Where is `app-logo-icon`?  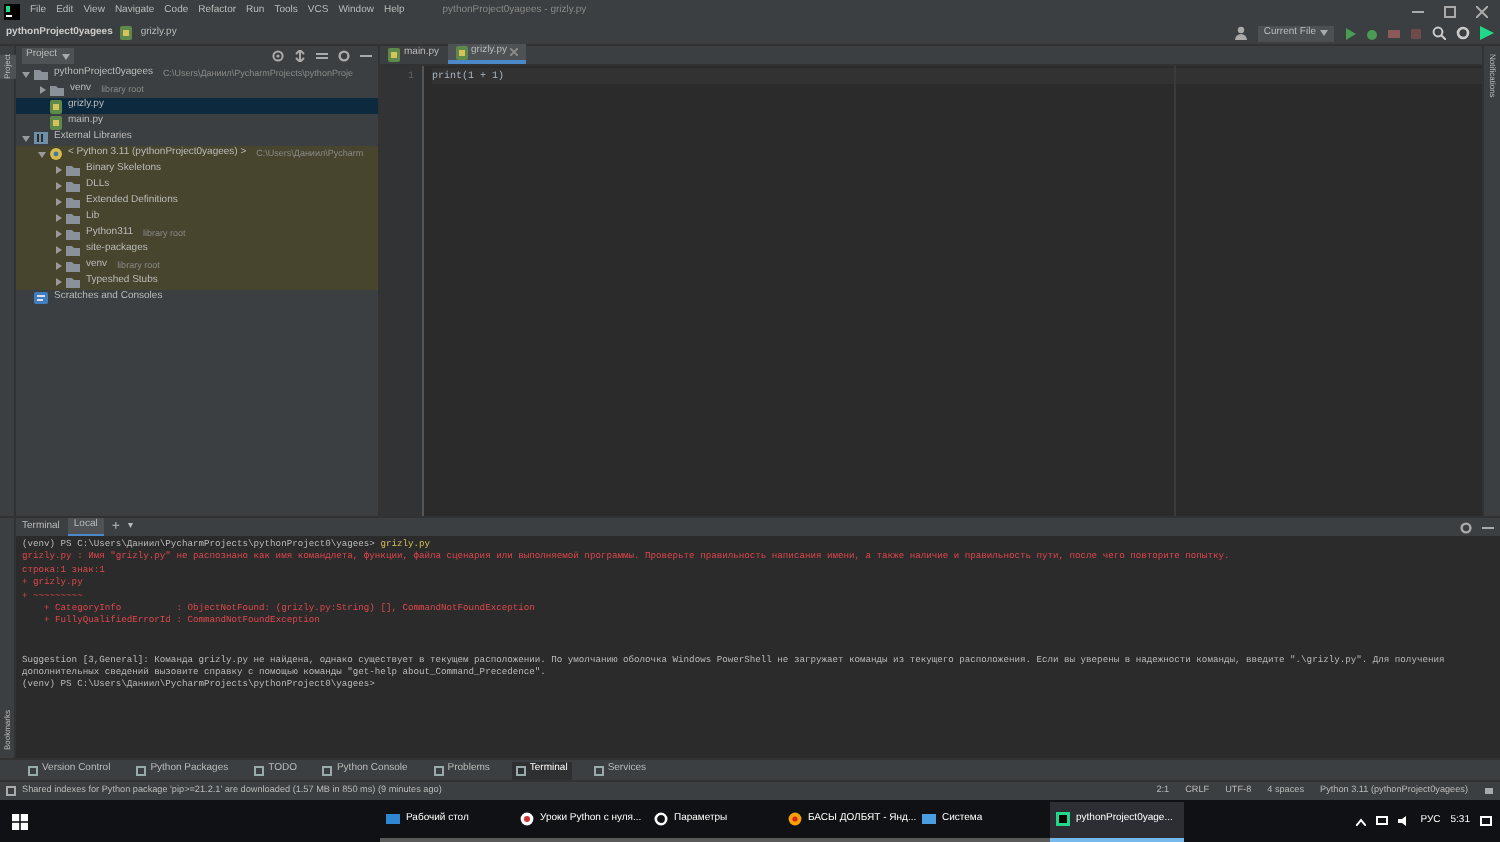 app-logo-icon is located at coordinates (12, 11).